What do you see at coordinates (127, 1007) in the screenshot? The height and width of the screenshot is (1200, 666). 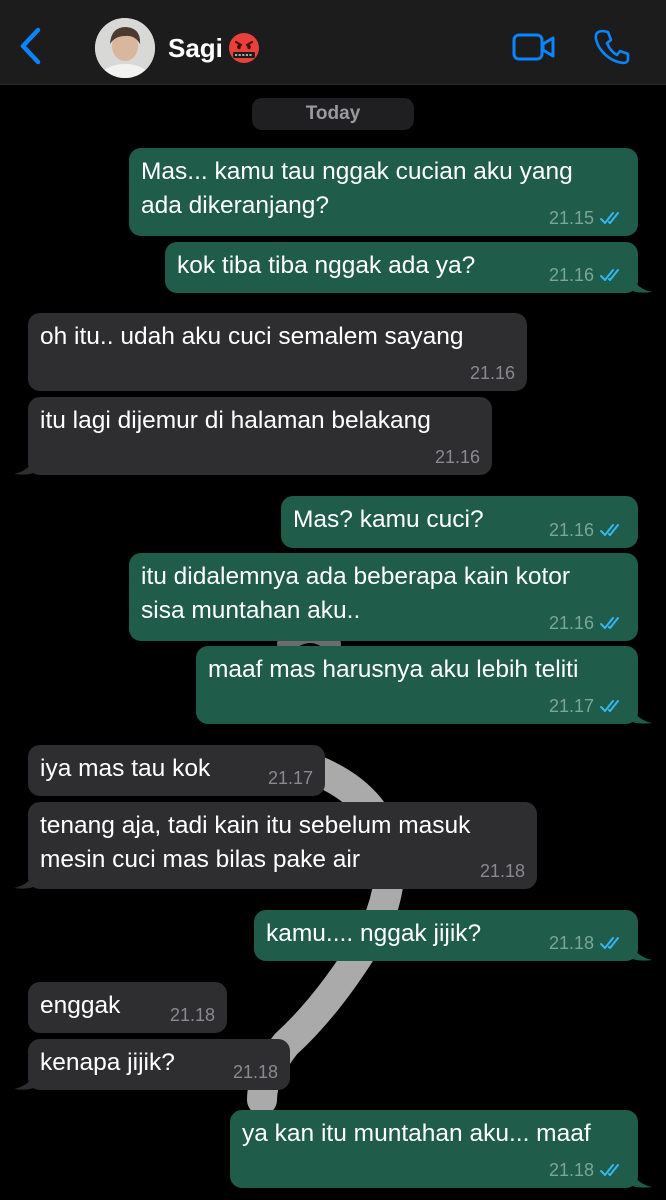 I see `message-bubble: enggak 21.18` at bounding box center [127, 1007].